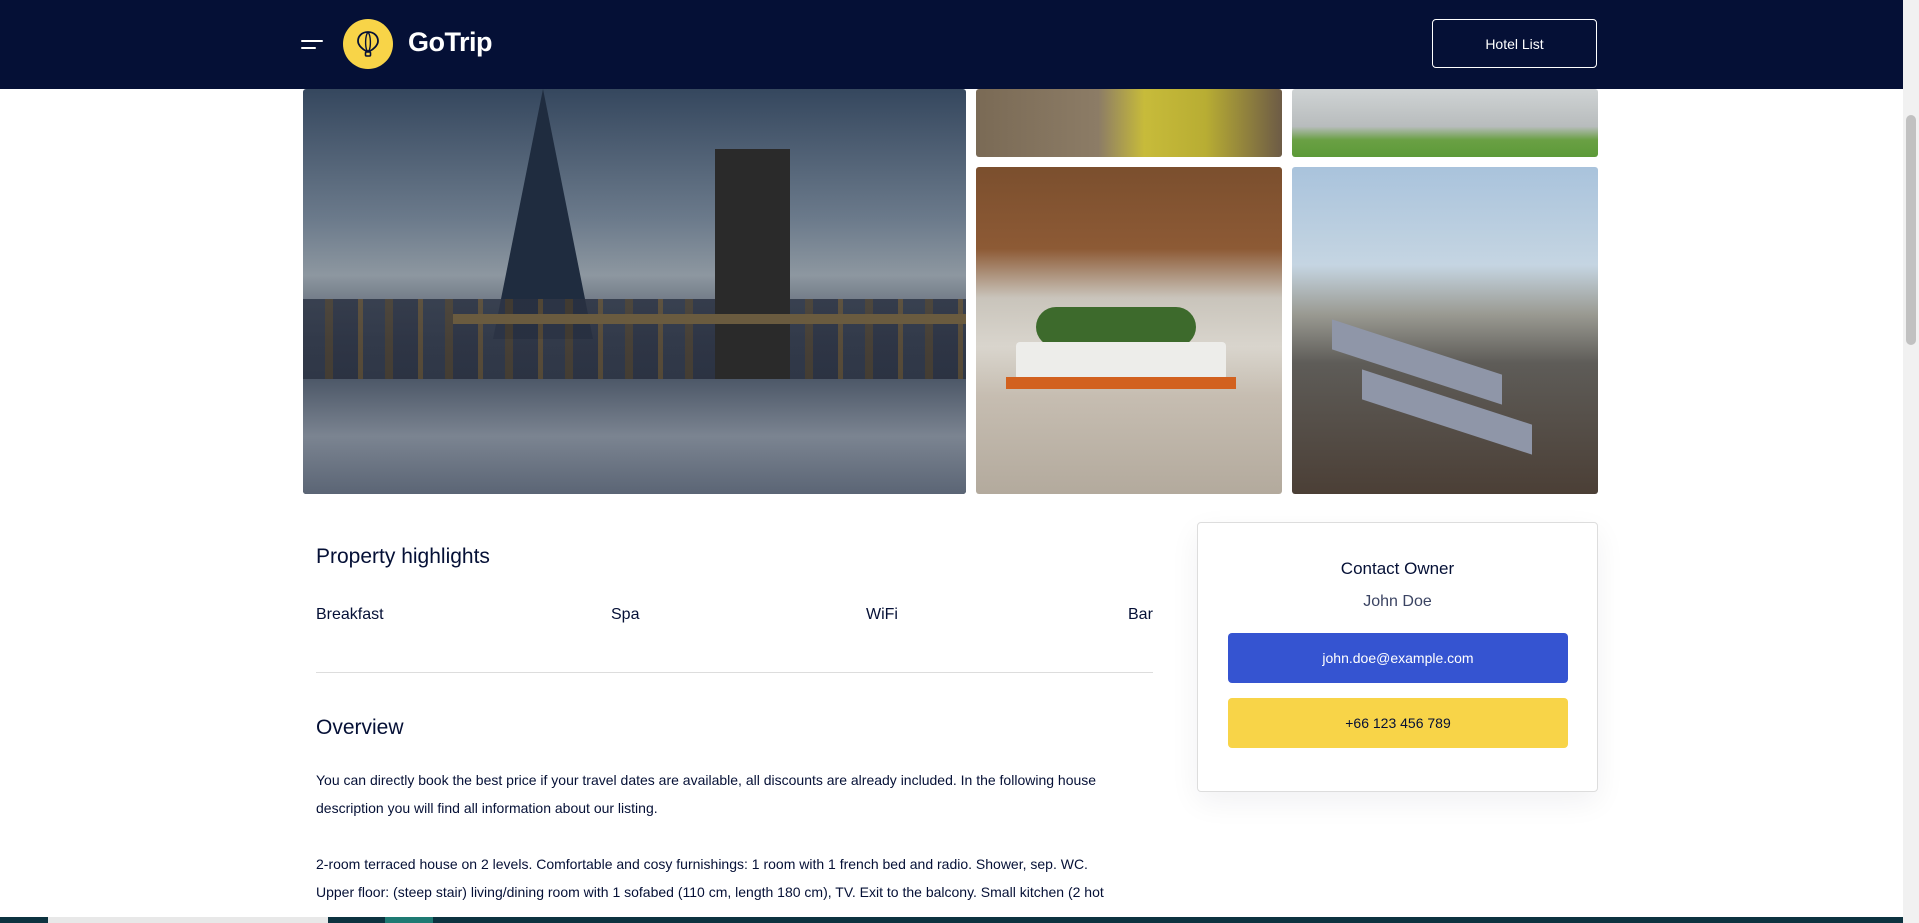 This screenshot has height=923, width=1919. What do you see at coordinates (1397, 568) in the screenshot?
I see `contact-title: Contact Owner` at bounding box center [1397, 568].